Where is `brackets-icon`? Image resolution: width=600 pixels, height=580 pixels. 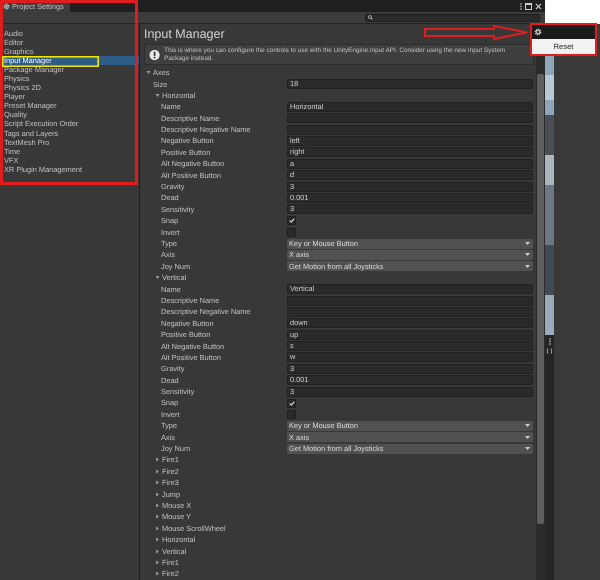 brackets-icon is located at coordinates (549, 351).